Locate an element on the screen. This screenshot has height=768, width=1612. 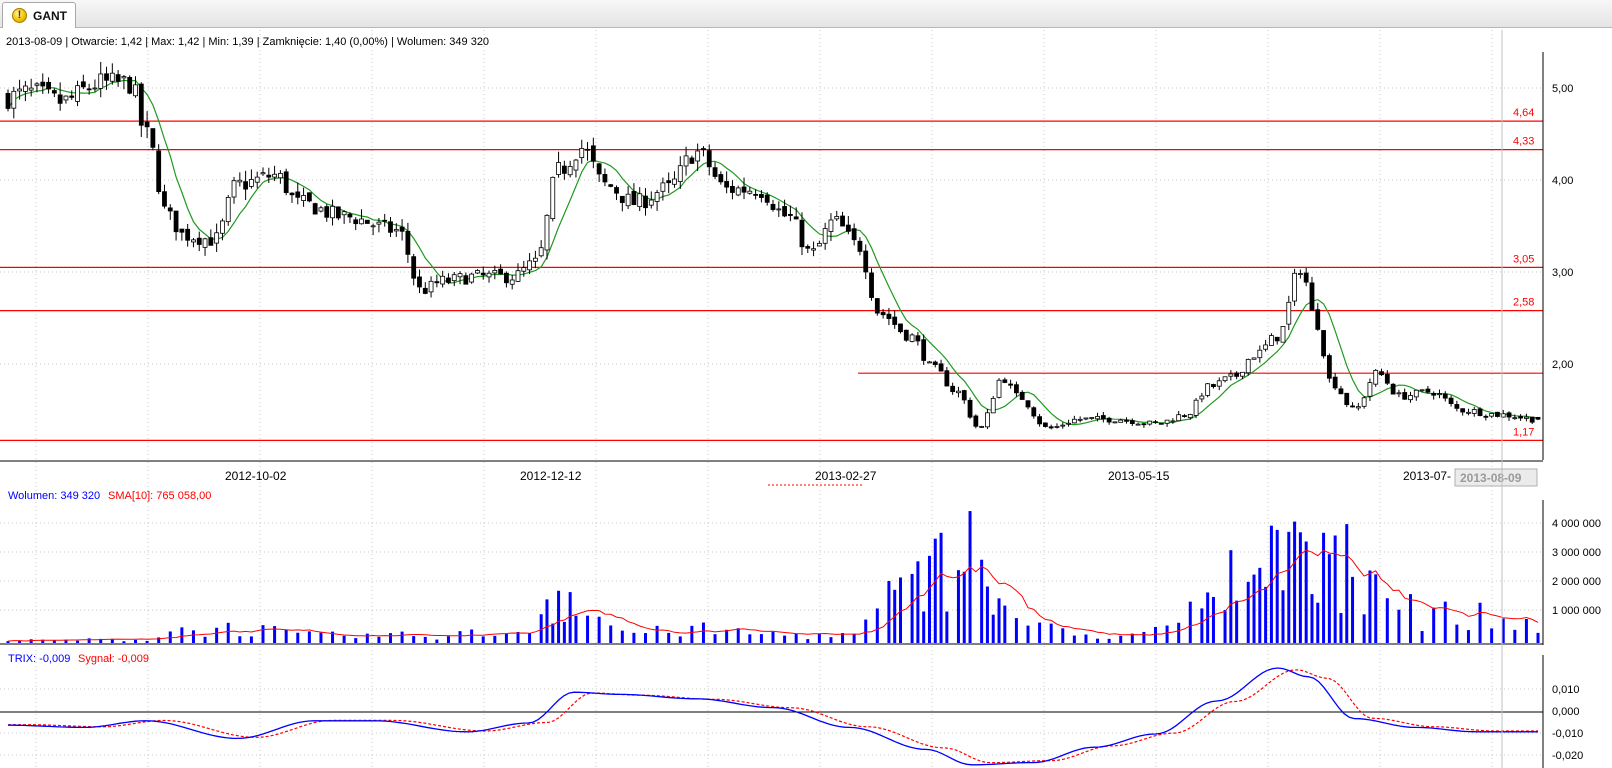
cursor-date-label: 2013-08-09 is located at coordinates (1491, 478).